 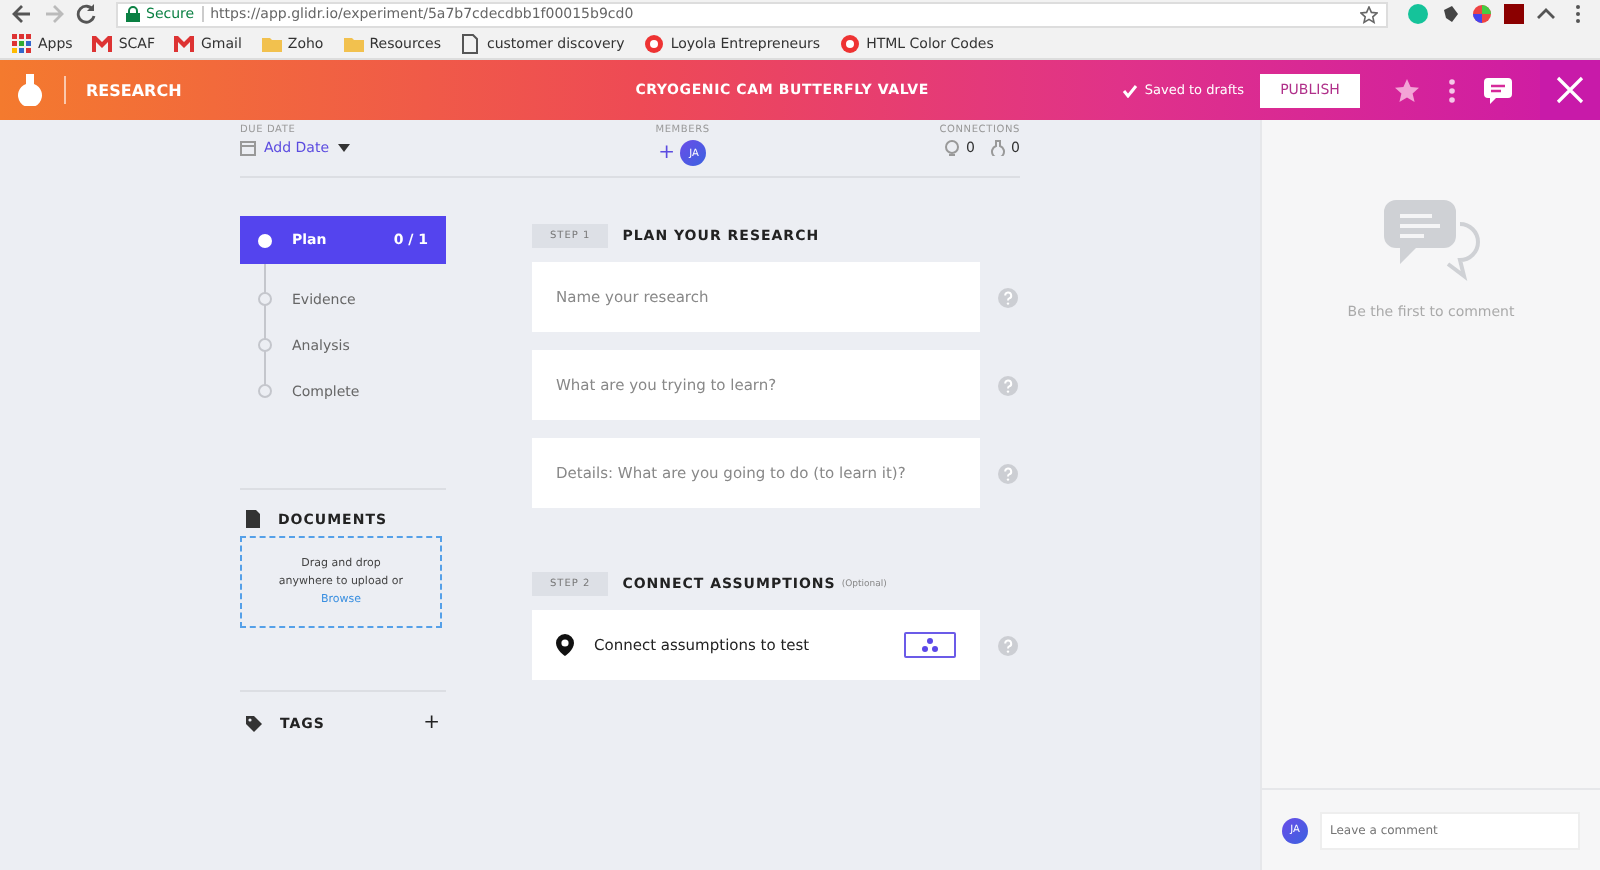 What do you see at coordinates (1130, 90) in the screenshot?
I see `check-icon` at bounding box center [1130, 90].